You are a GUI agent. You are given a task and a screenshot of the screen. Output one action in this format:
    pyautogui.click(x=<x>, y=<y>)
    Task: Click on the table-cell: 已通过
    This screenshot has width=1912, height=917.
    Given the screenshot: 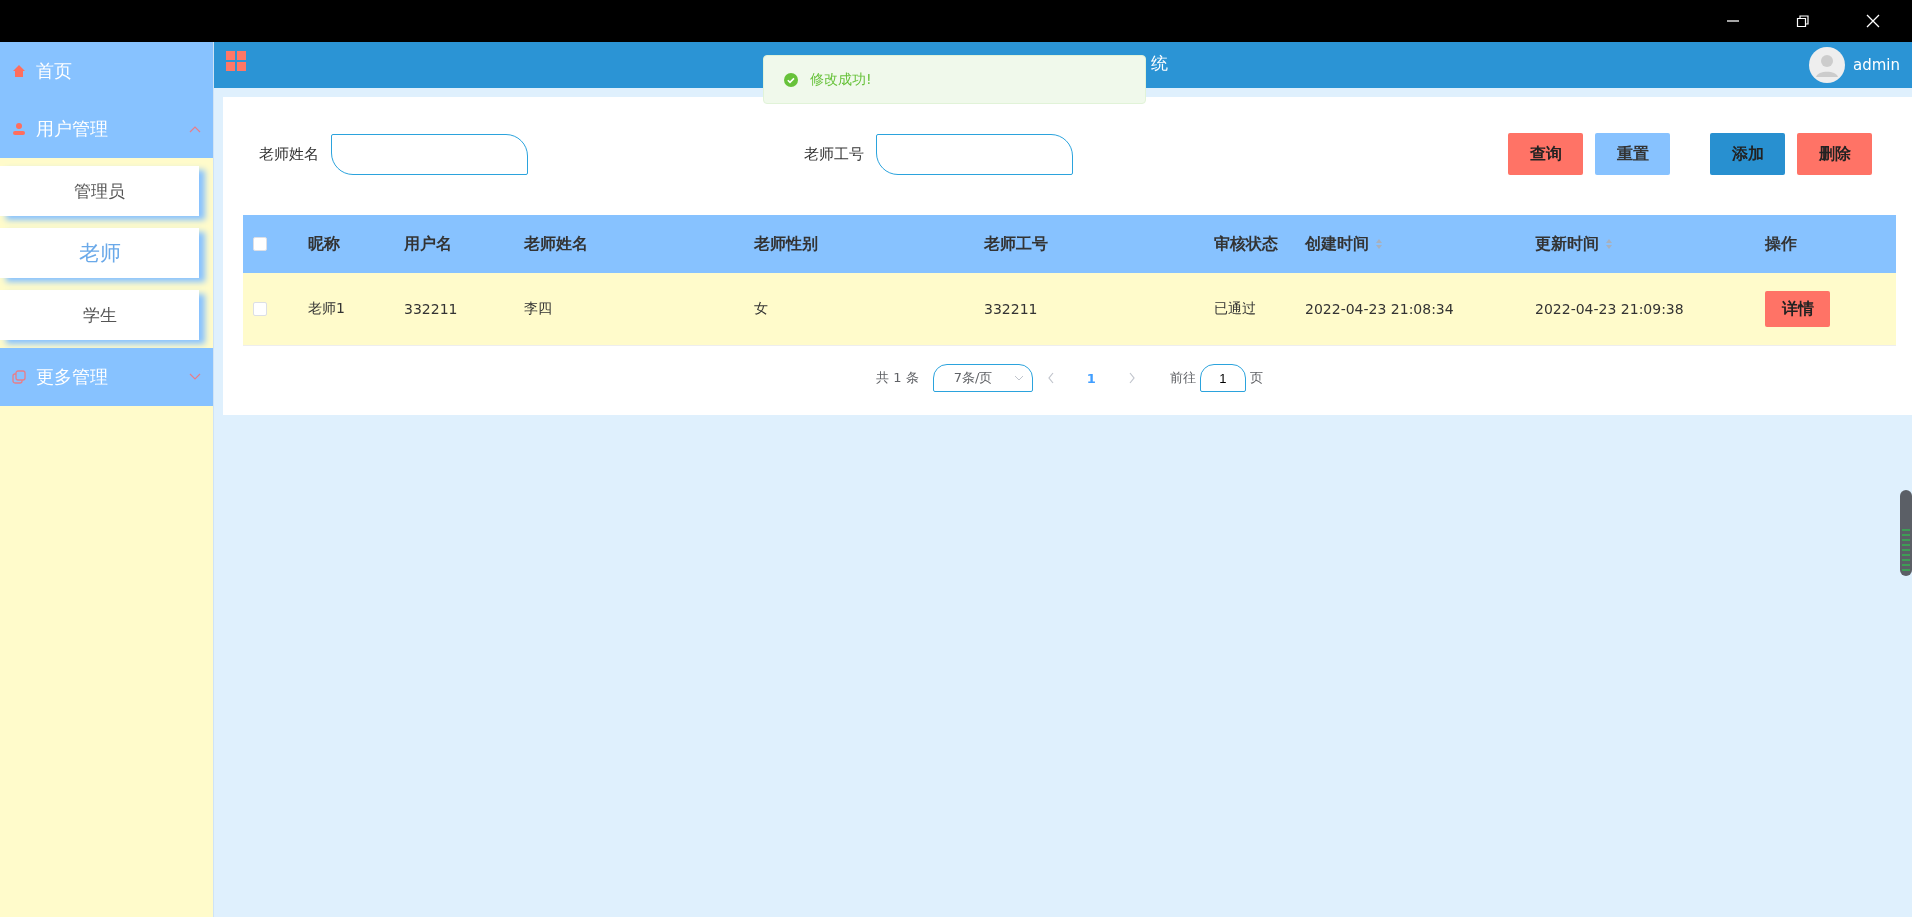 What is the action you would take?
    pyautogui.click(x=1235, y=309)
    